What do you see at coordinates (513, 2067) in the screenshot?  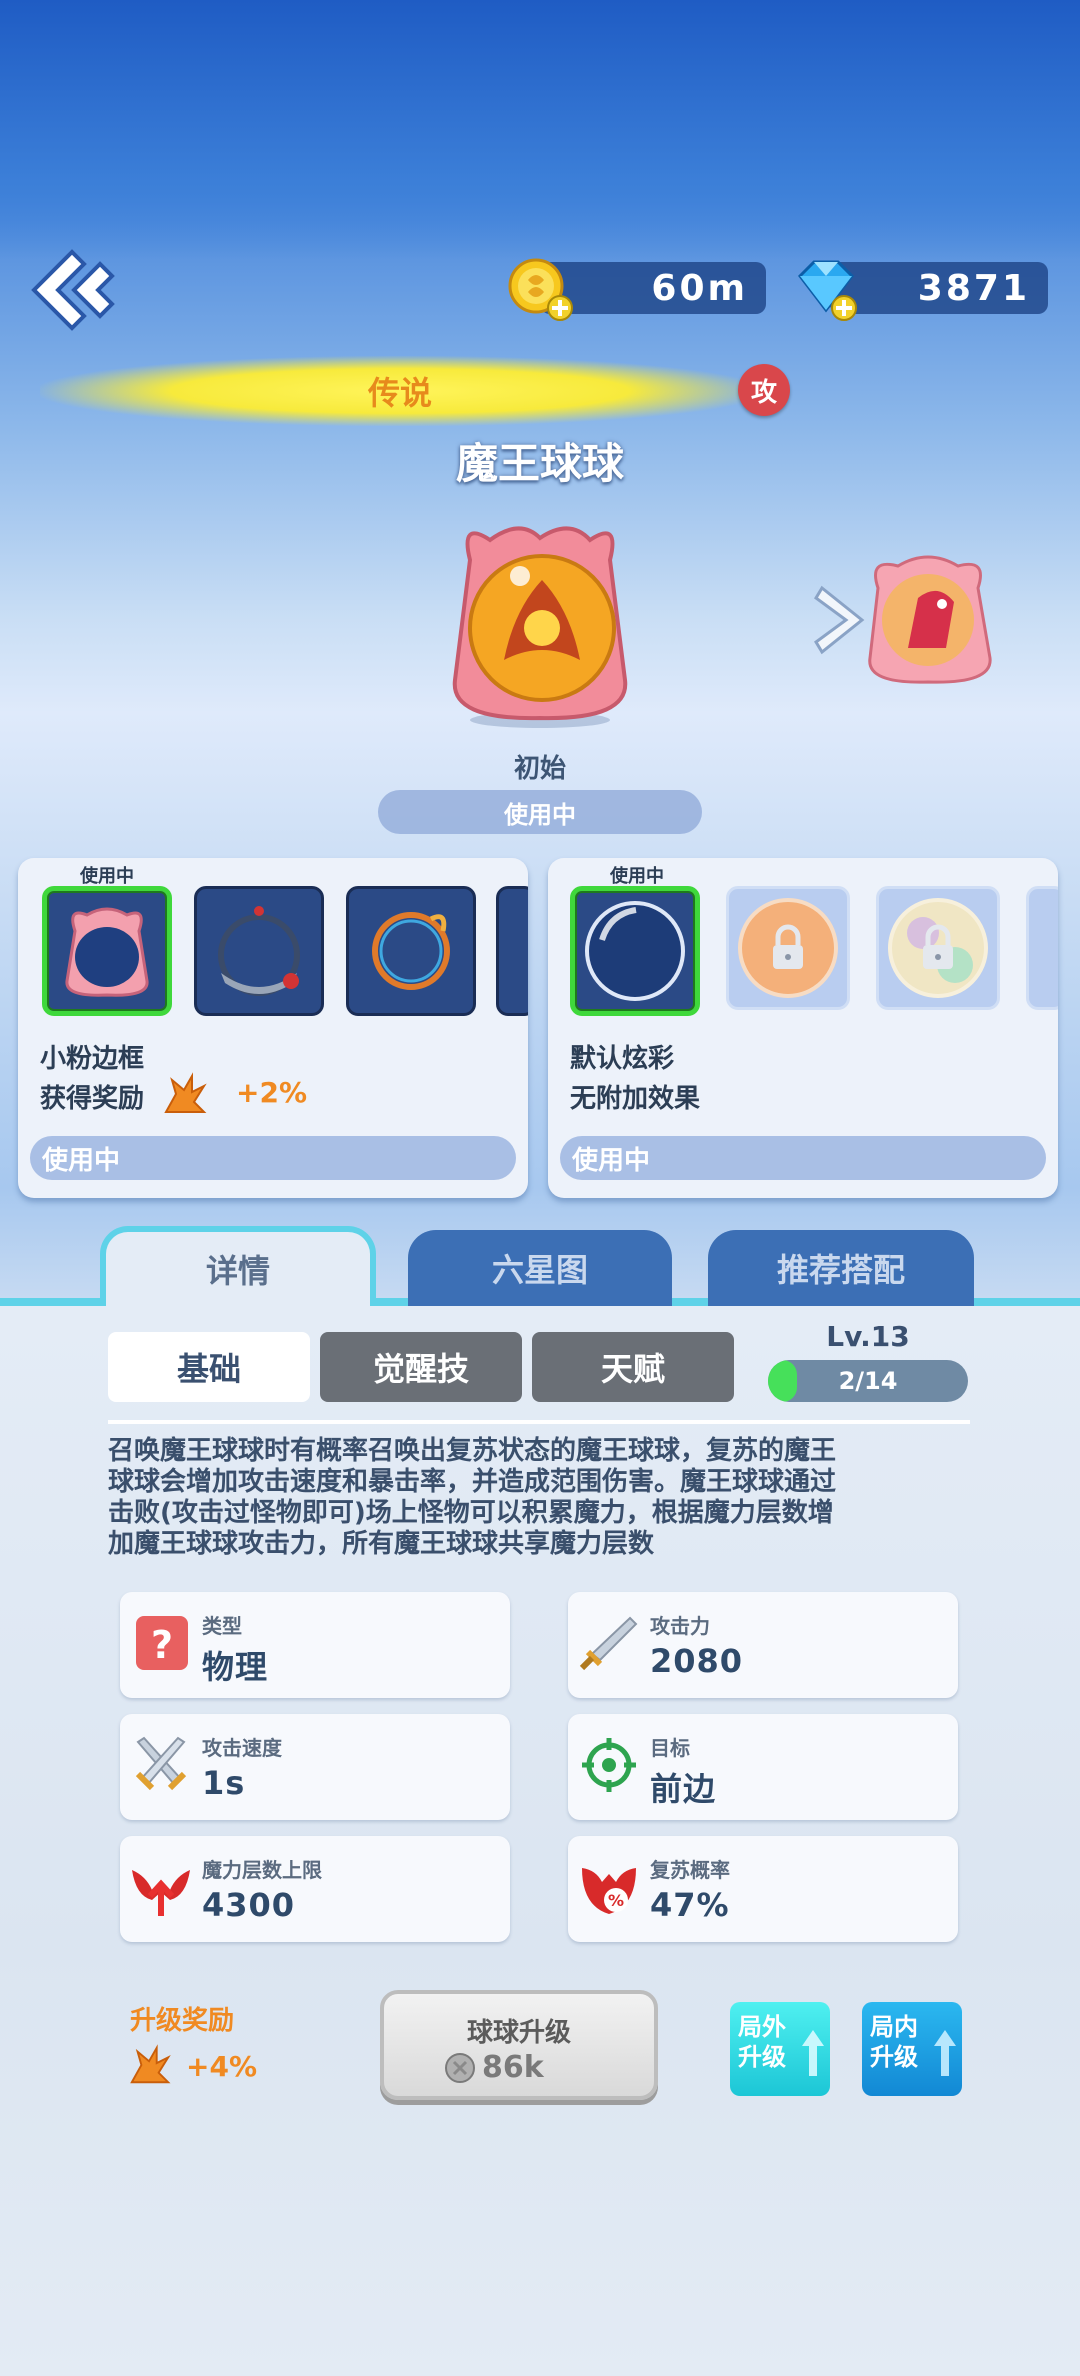 I see `upgrade-cost: 86k` at bounding box center [513, 2067].